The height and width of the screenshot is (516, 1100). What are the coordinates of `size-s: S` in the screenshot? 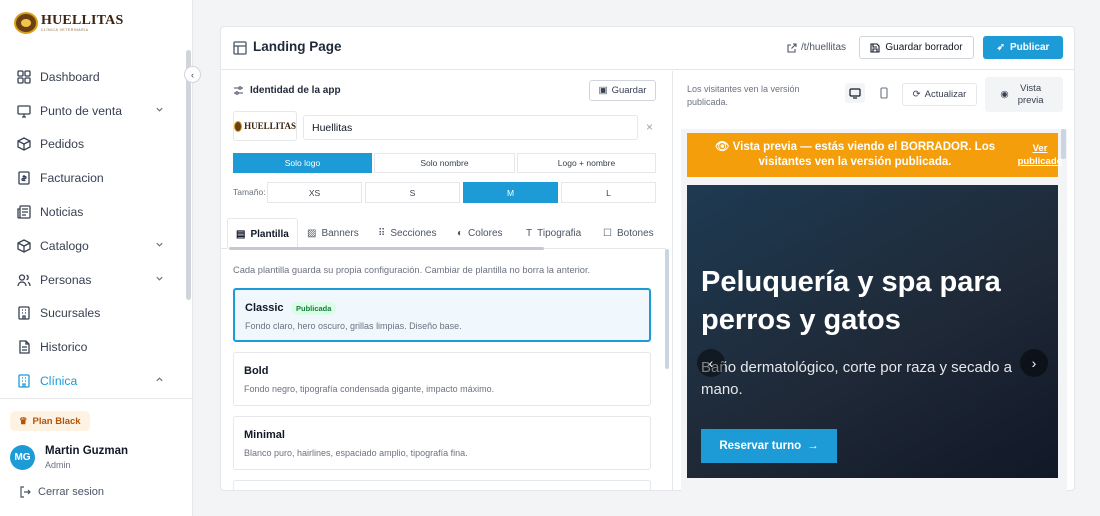 It's located at (412, 192).